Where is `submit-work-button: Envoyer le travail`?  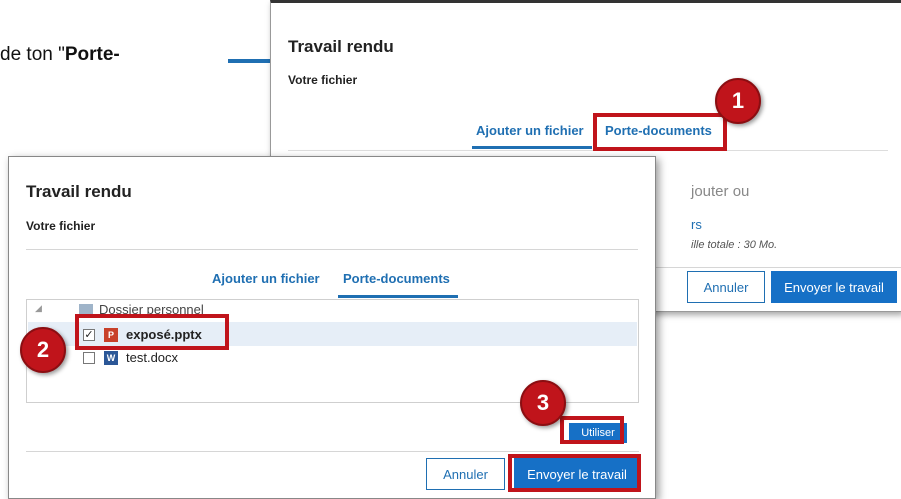 submit-work-button: Envoyer le travail is located at coordinates (834, 287).